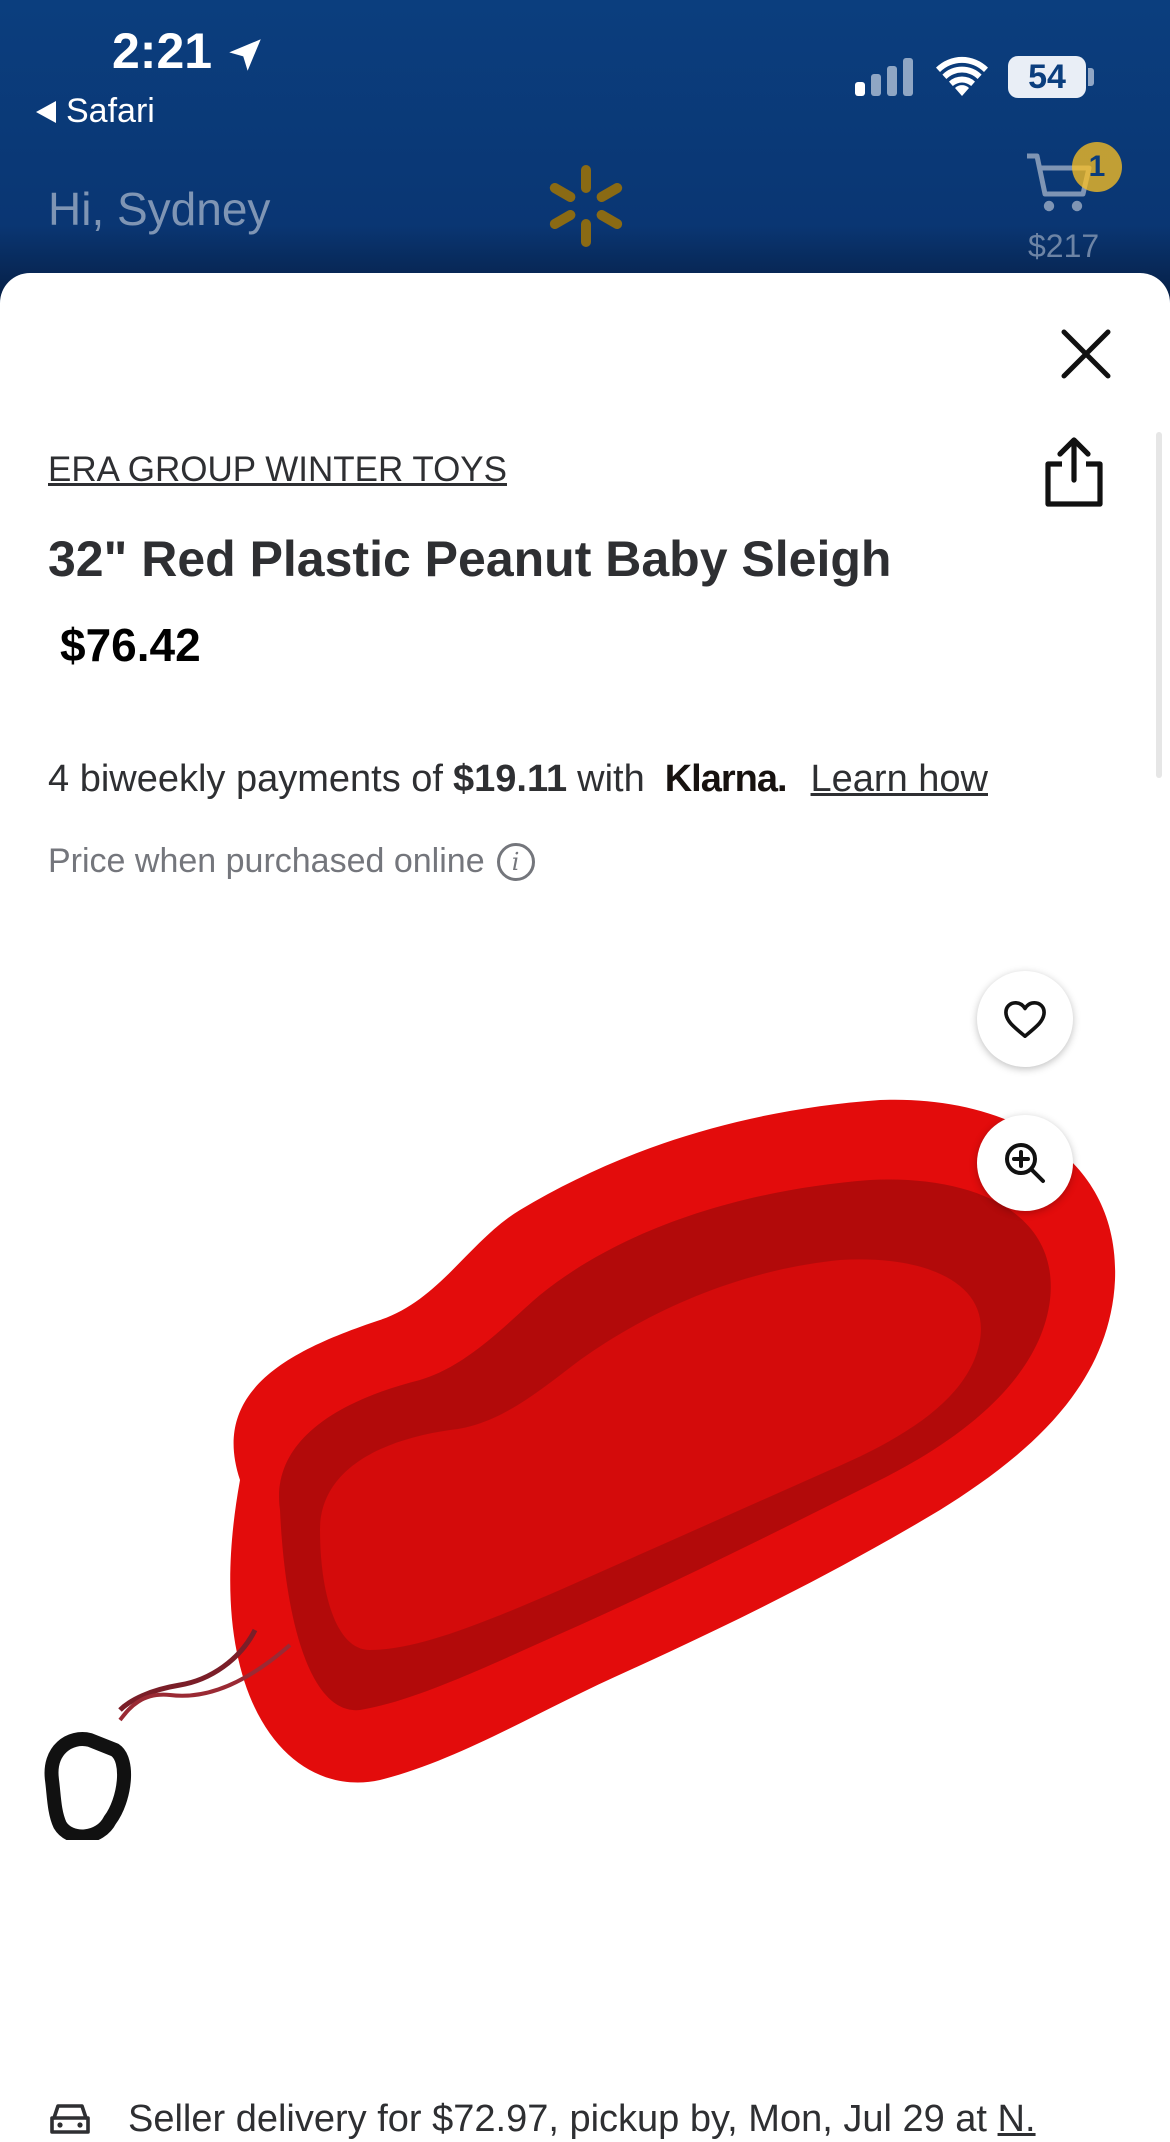  What do you see at coordinates (159, 209) in the screenshot?
I see `greeting-text: Hi, Sydney` at bounding box center [159, 209].